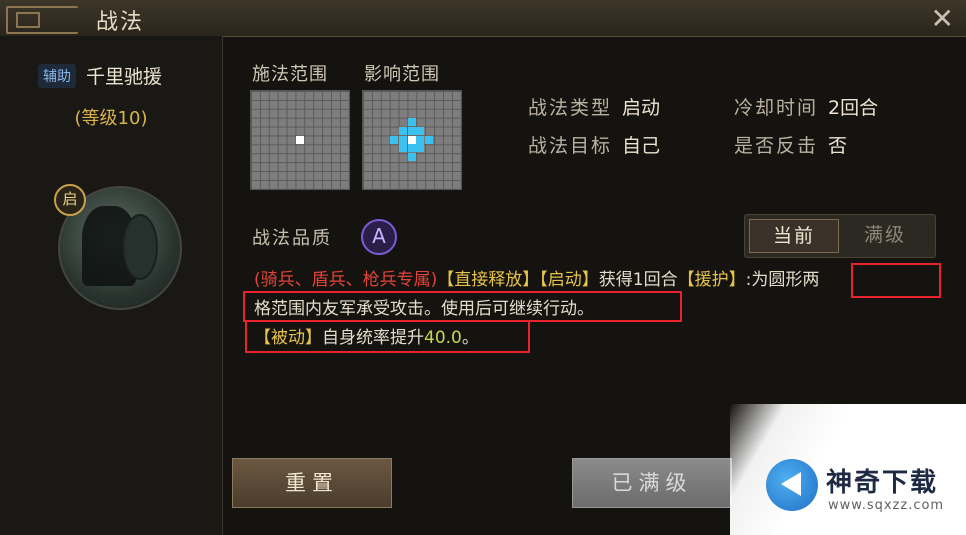 The width and height of the screenshot is (966, 535). I want to click on cooldown-value: 2回合, so click(853, 108).